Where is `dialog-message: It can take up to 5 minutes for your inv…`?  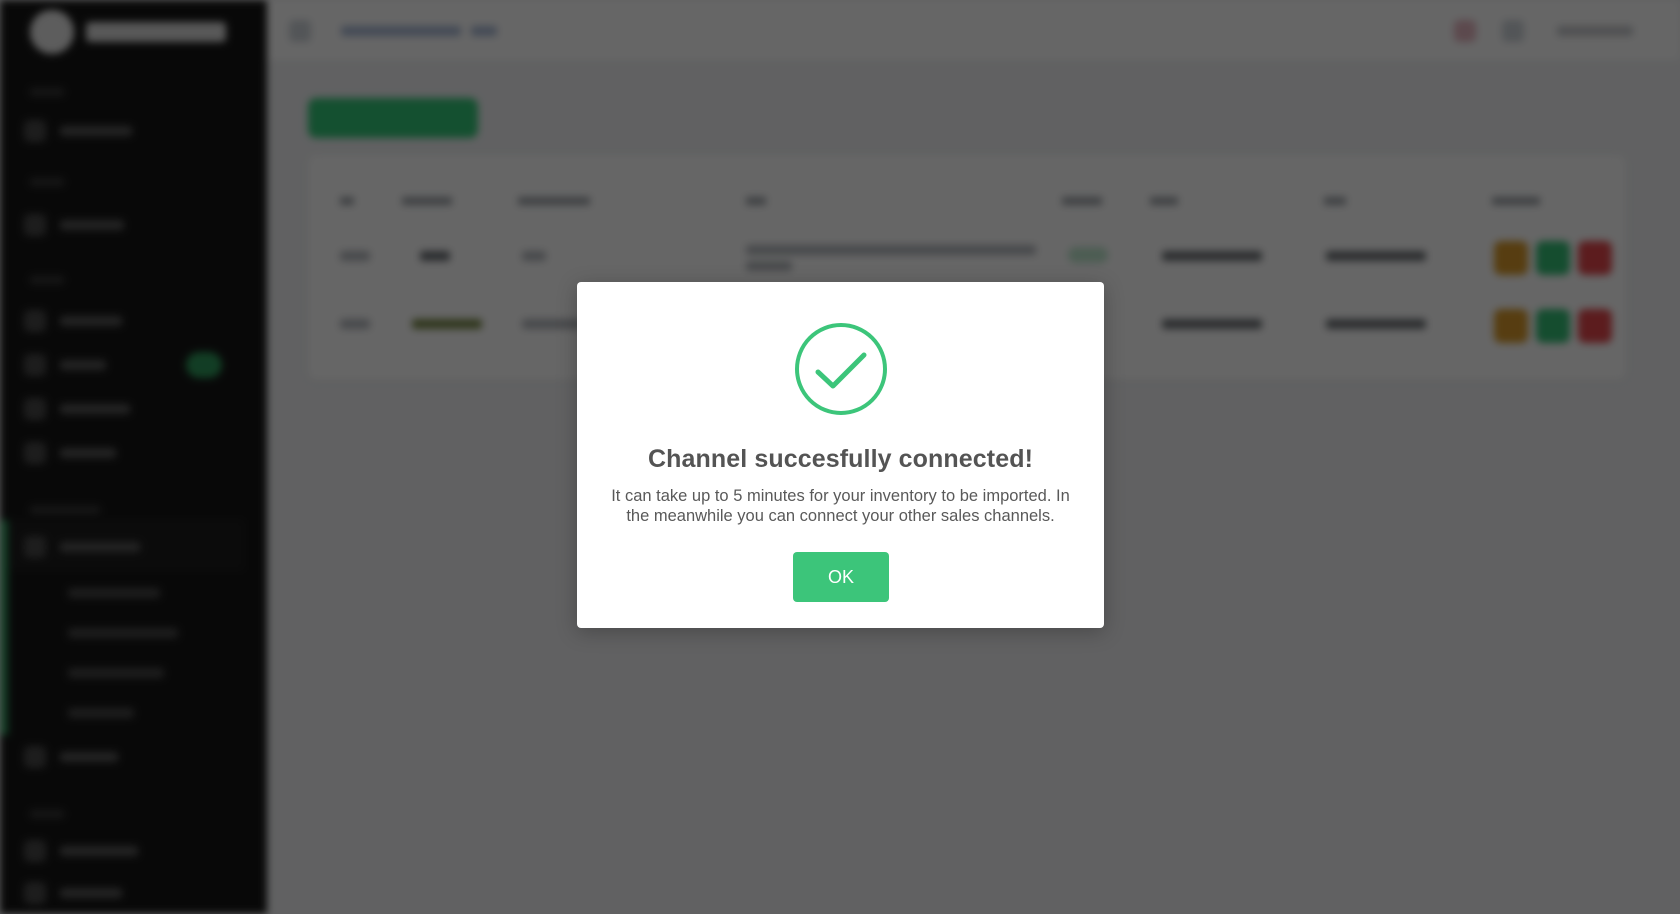 dialog-message: It can take up to 5 minutes for your inv… is located at coordinates (840, 506).